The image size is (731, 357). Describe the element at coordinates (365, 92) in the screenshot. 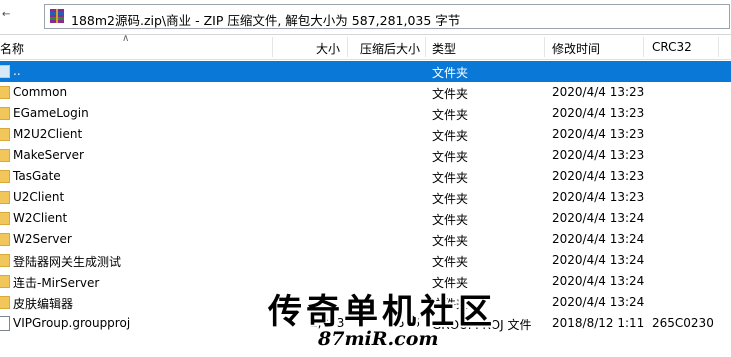

I see `list-item: Common 文件夹 2020/4/4 13:23` at that location.